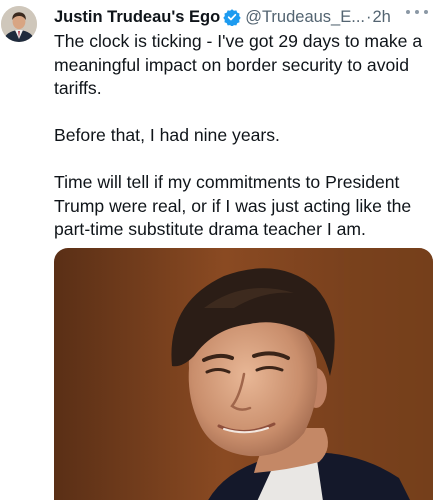  Describe the element at coordinates (167, 135) in the screenshot. I see `tweet-paragraph-2: Before that, I had nine years.` at that location.